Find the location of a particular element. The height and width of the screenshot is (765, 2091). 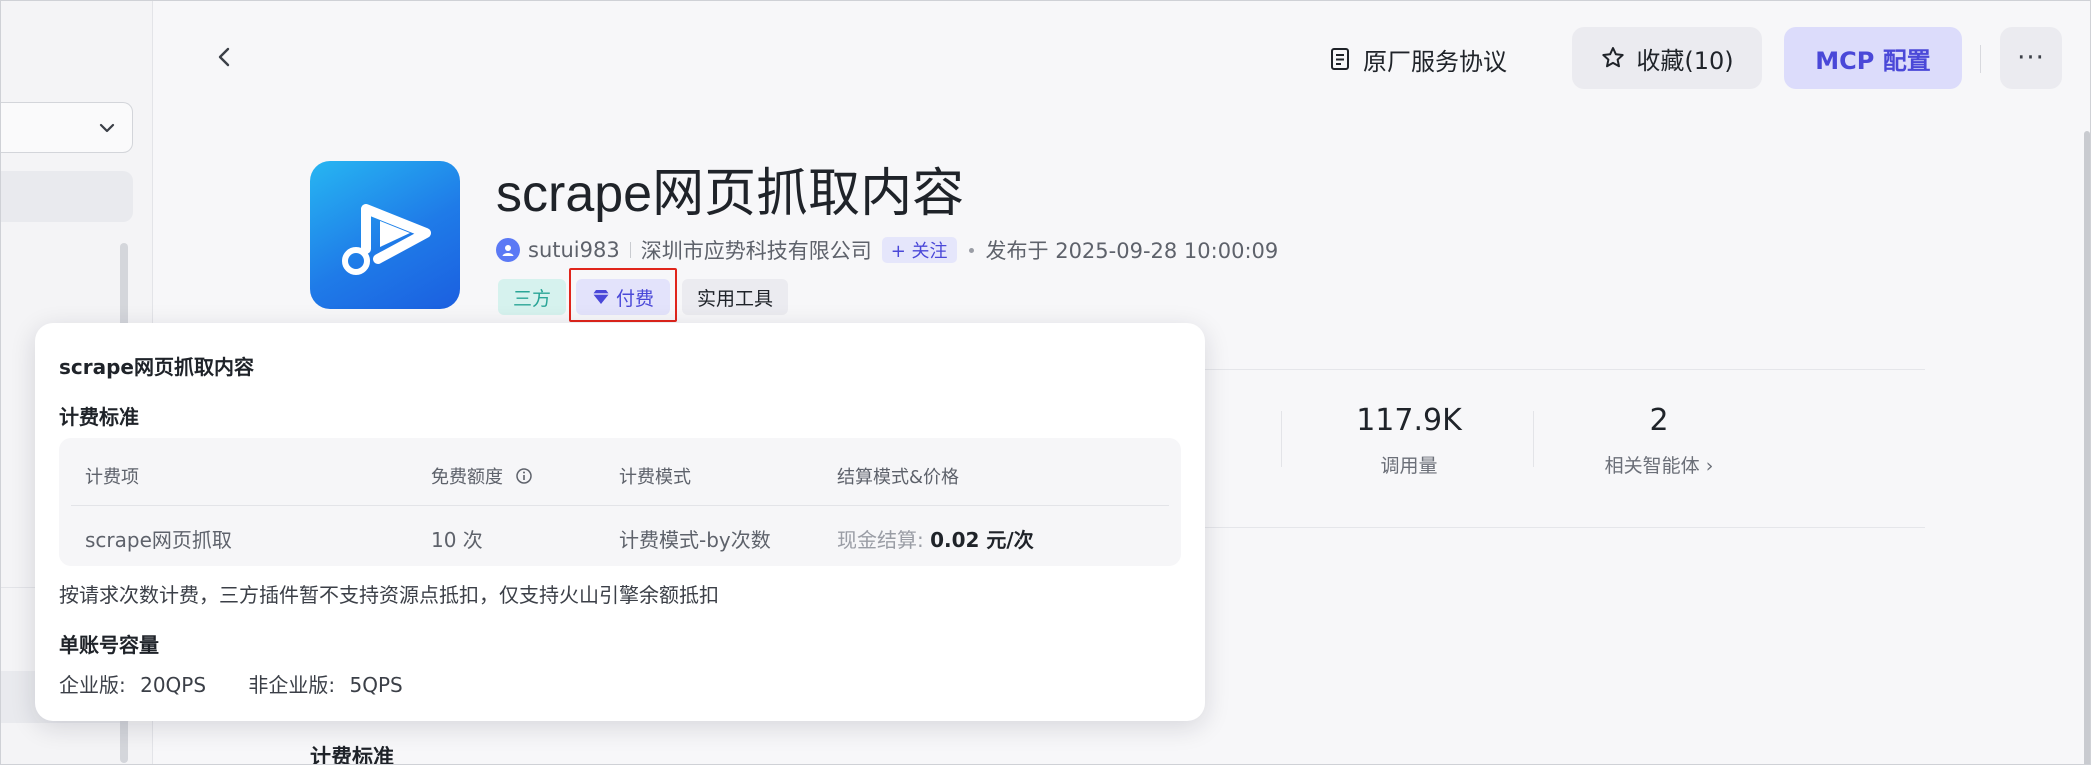

enterprise-value: 20QPS is located at coordinates (173, 685).